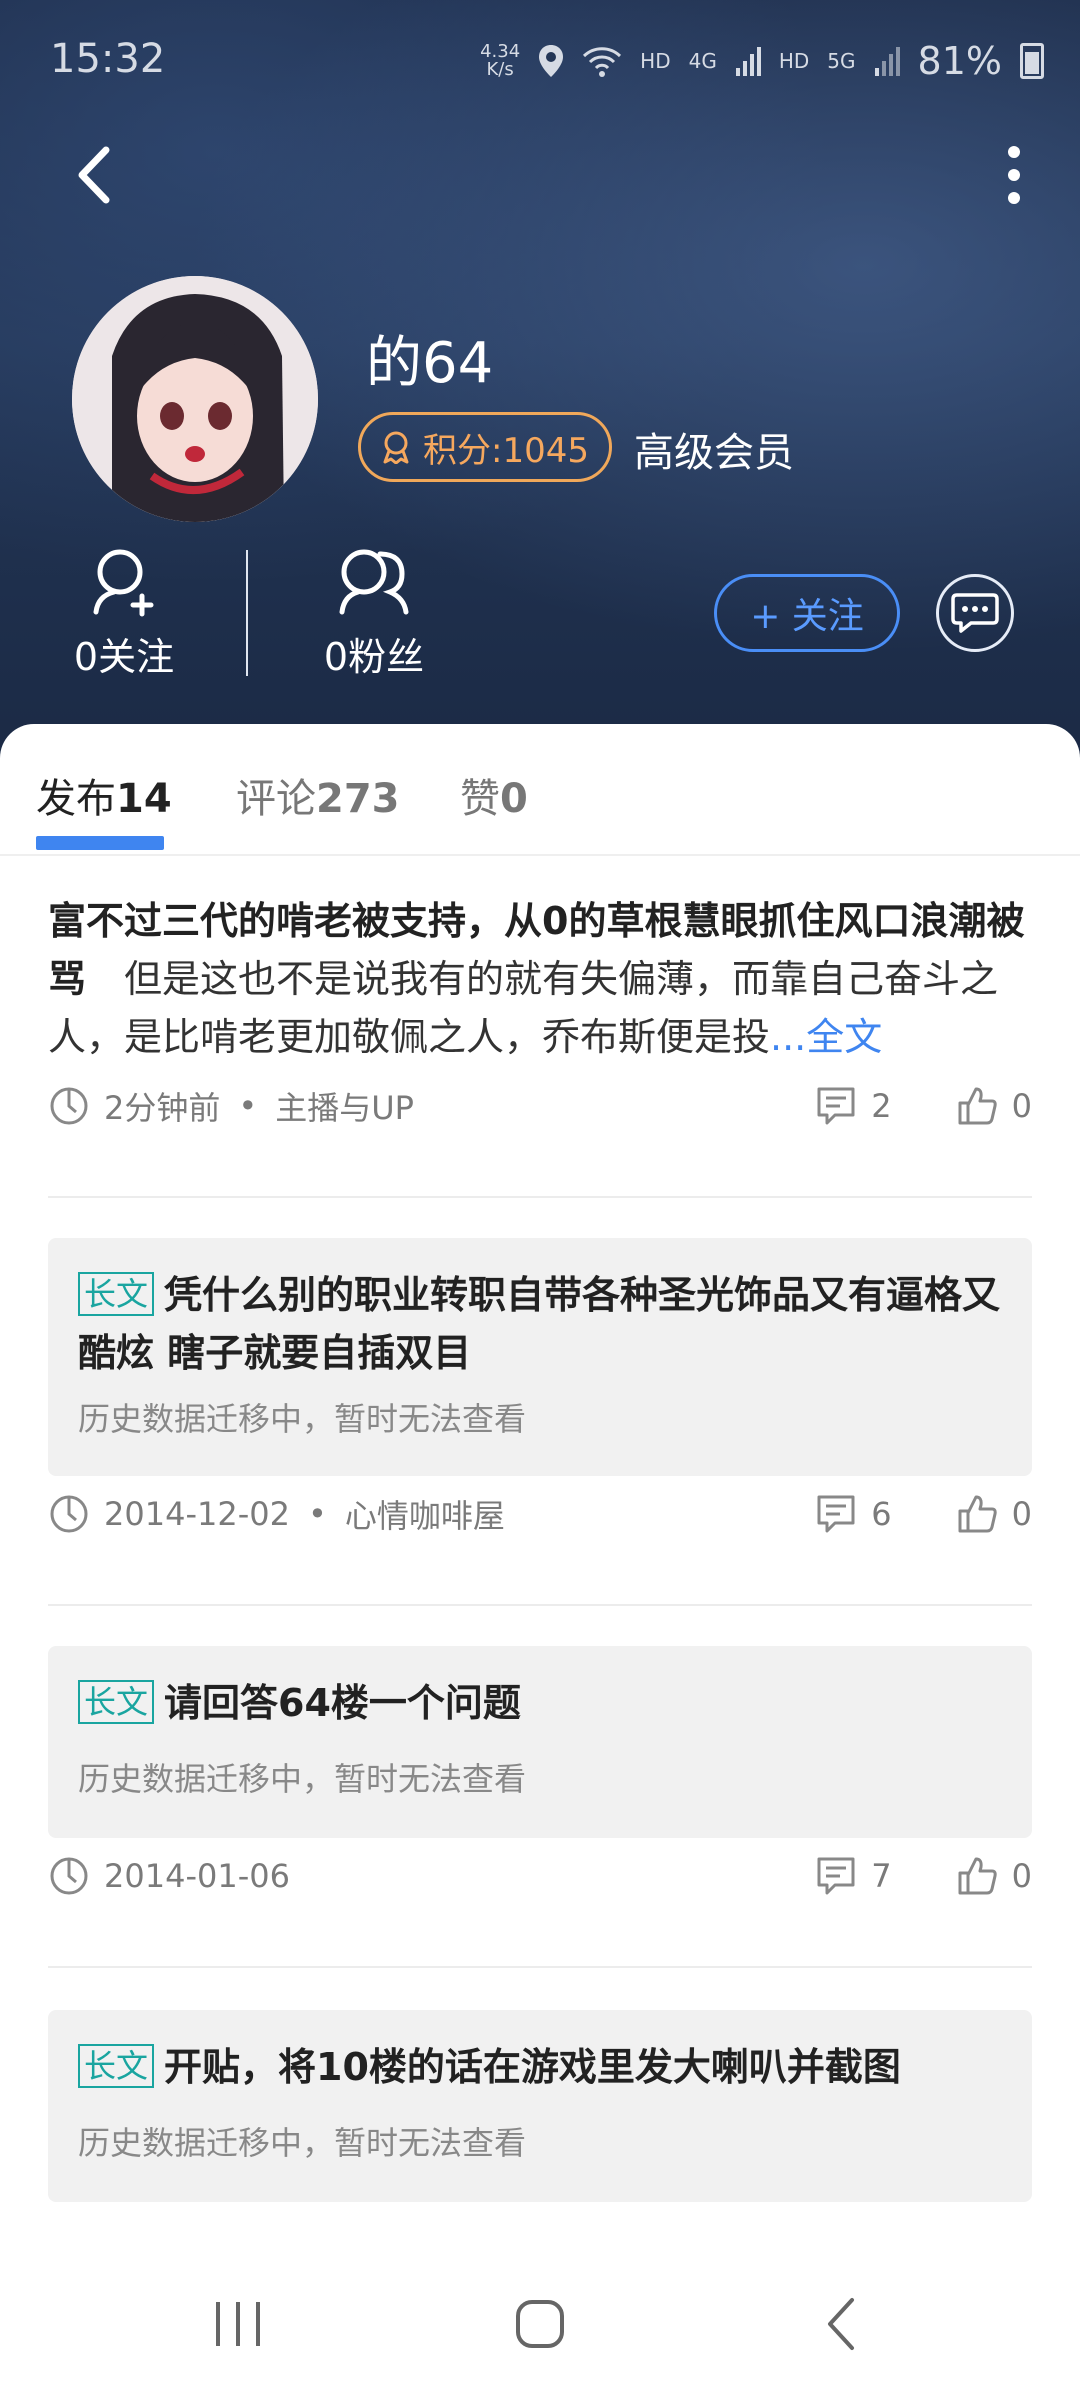  I want to click on location-icon, so click(551, 61).